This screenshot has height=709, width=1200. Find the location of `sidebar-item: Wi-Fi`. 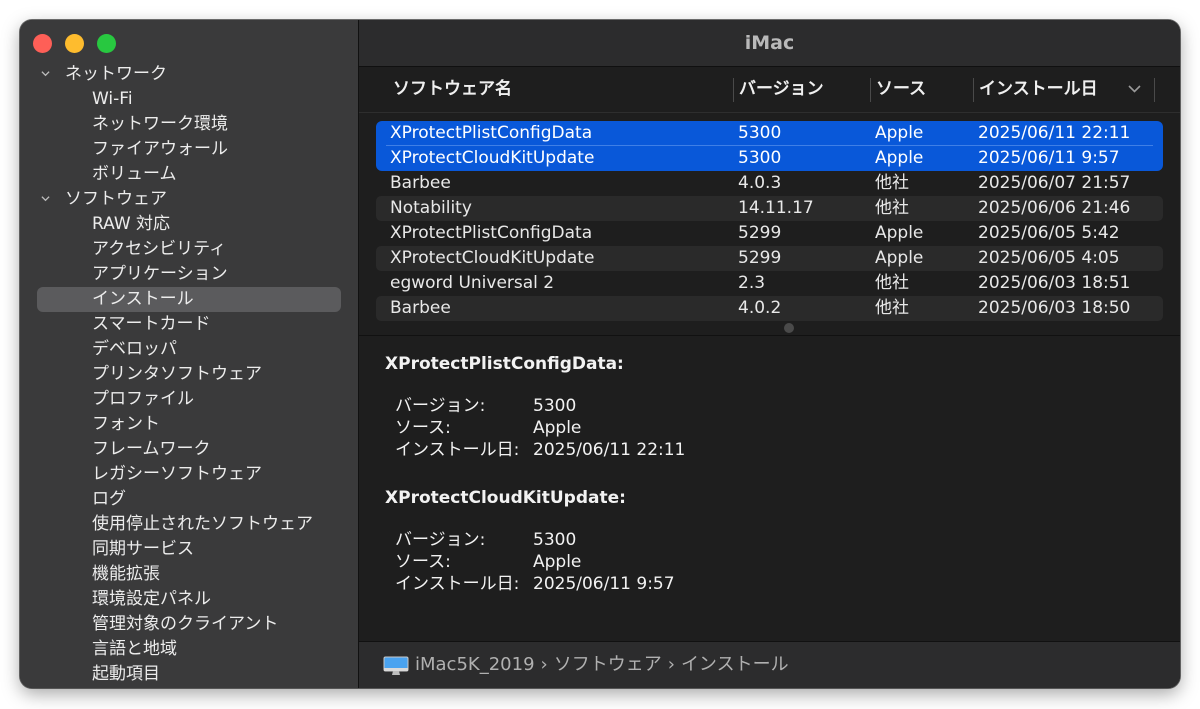

sidebar-item: Wi-Fi is located at coordinates (189, 99).